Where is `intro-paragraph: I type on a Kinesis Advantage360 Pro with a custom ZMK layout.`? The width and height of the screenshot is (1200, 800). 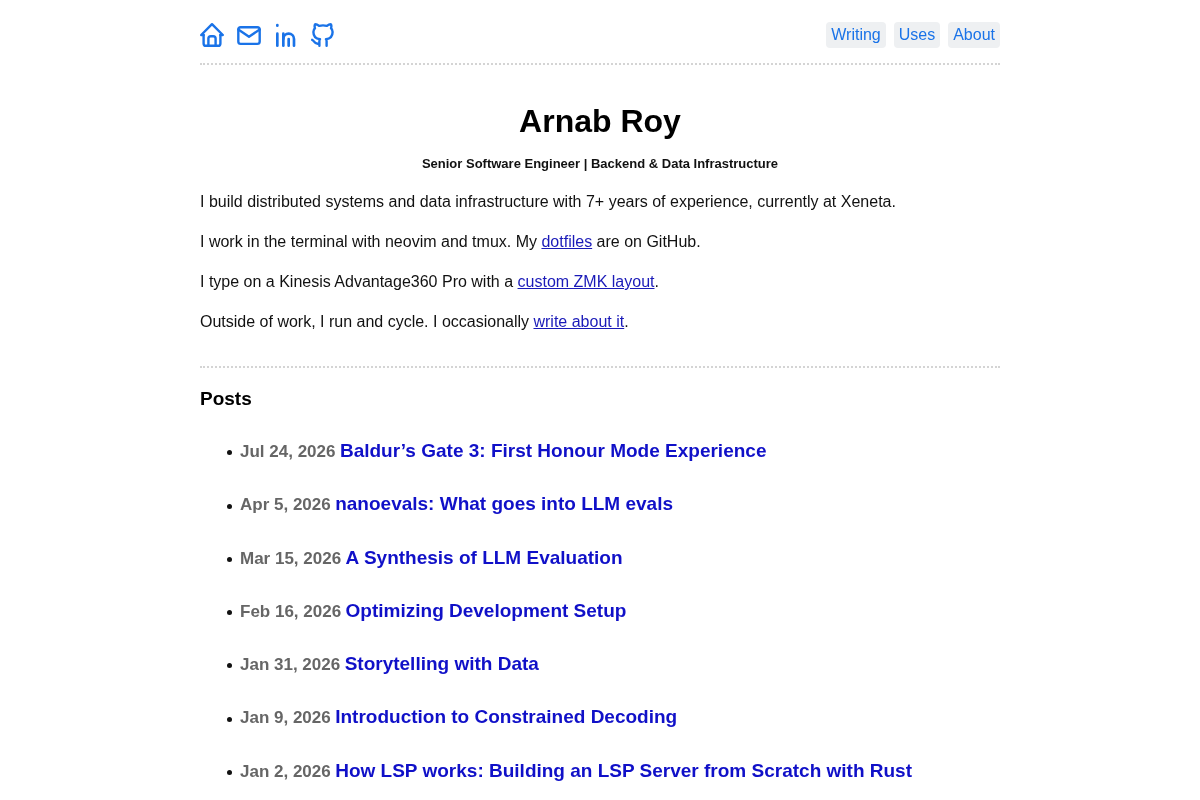 intro-paragraph: I type on a Kinesis Advantage360 Pro with a custom ZMK layout. is located at coordinates (429, 282).